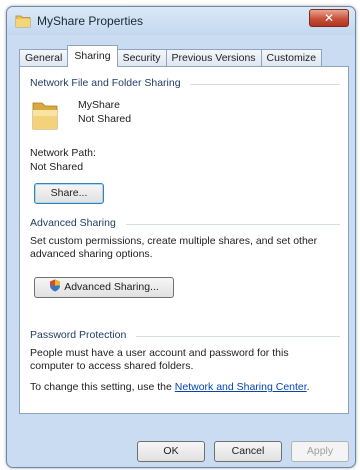  Describe the element at coordinates (105, 83) in the screenshot. I see `group-title: Network File and Folder Sharing` at that location.